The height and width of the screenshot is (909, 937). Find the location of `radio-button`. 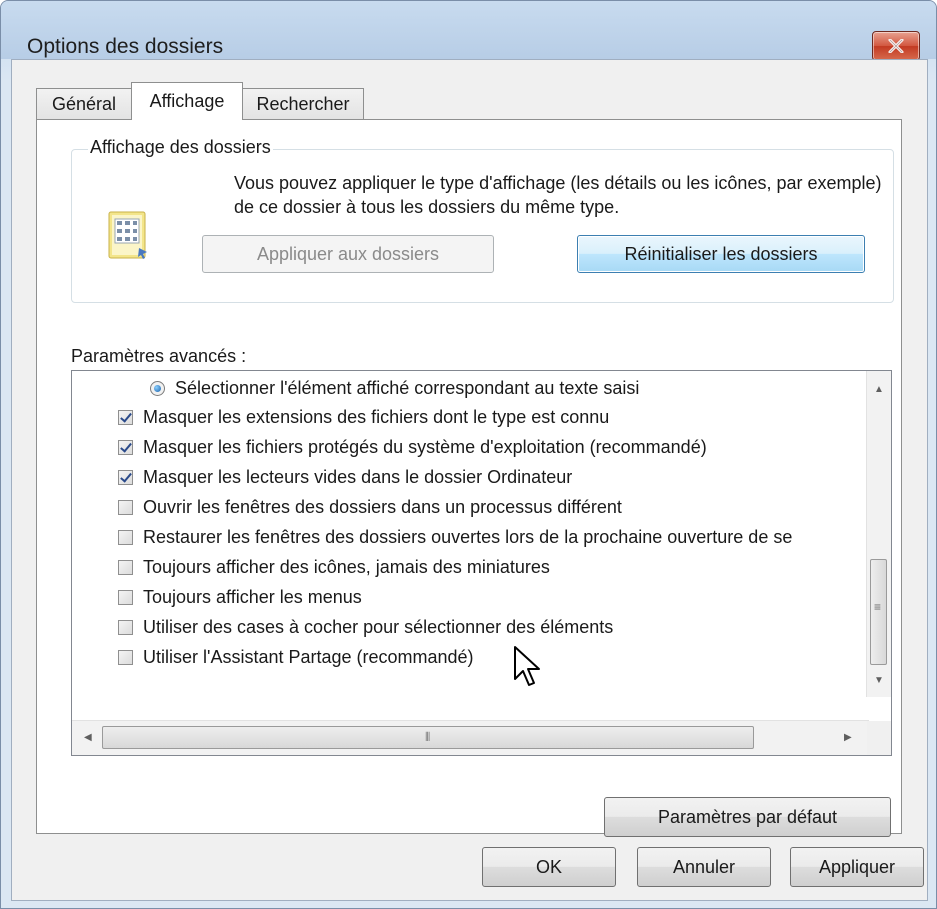

radio-button is located at coordinates (157, 388).